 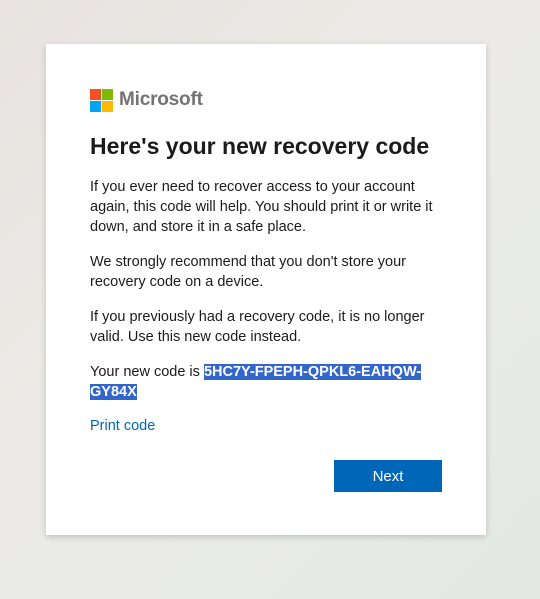 I want to click on logo-square-red, so click(x=95, y=94).